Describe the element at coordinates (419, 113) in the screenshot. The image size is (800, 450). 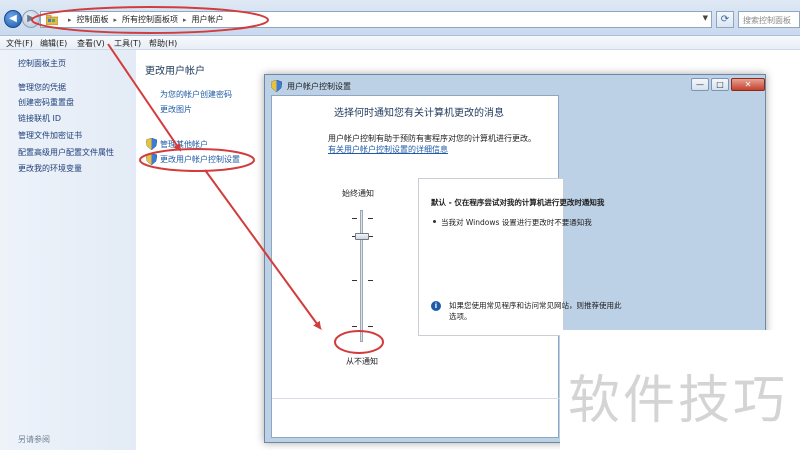
I see `dialog-heading: 选择何时通知您有关计算机更改的消息` at that location.